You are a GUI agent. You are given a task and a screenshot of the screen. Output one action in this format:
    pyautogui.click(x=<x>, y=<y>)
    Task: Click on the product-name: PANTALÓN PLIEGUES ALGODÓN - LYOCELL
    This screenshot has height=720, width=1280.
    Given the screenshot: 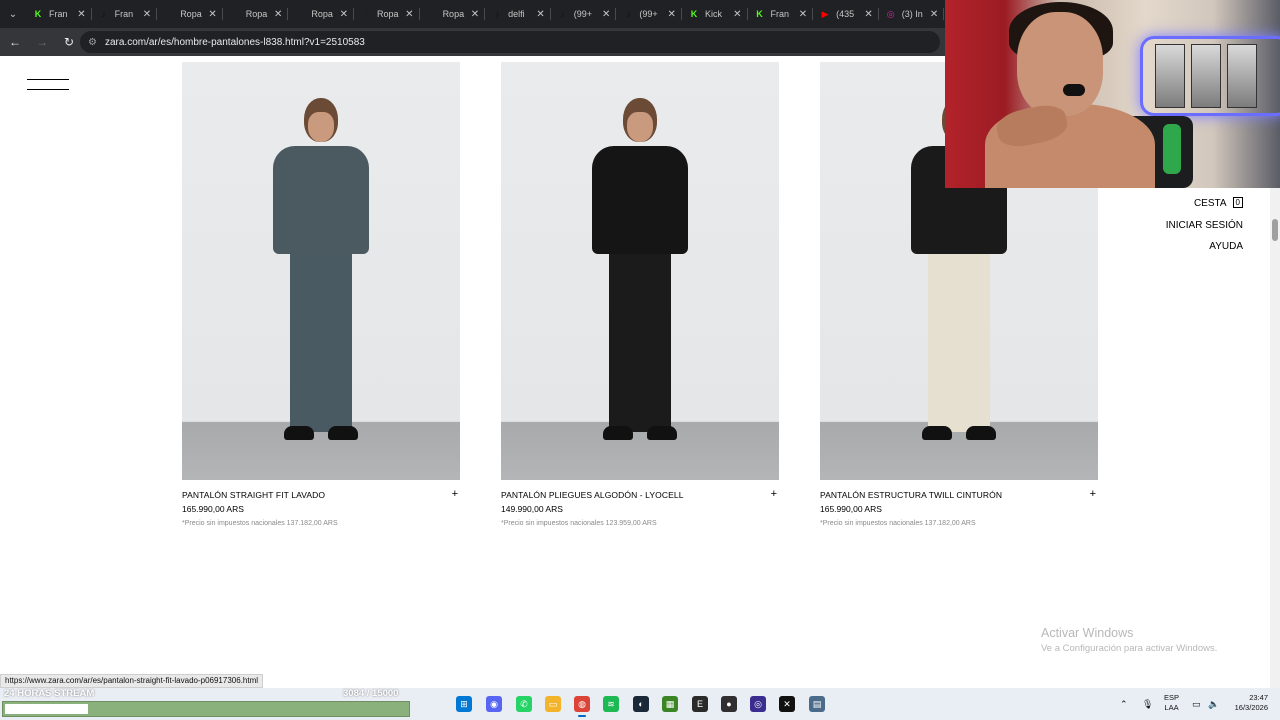 What is the action you would take?
    pyautogui.click(x=592, y=495)
    